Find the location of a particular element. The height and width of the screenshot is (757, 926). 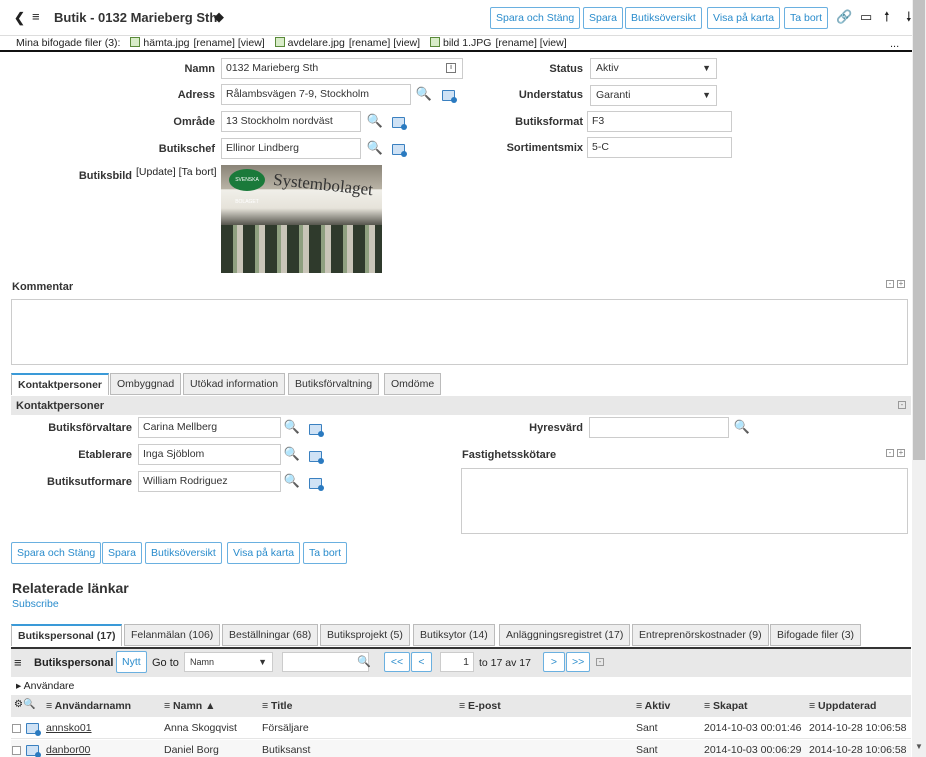

utformare-input: William Rodriguez is located at coordinates (209, 481).